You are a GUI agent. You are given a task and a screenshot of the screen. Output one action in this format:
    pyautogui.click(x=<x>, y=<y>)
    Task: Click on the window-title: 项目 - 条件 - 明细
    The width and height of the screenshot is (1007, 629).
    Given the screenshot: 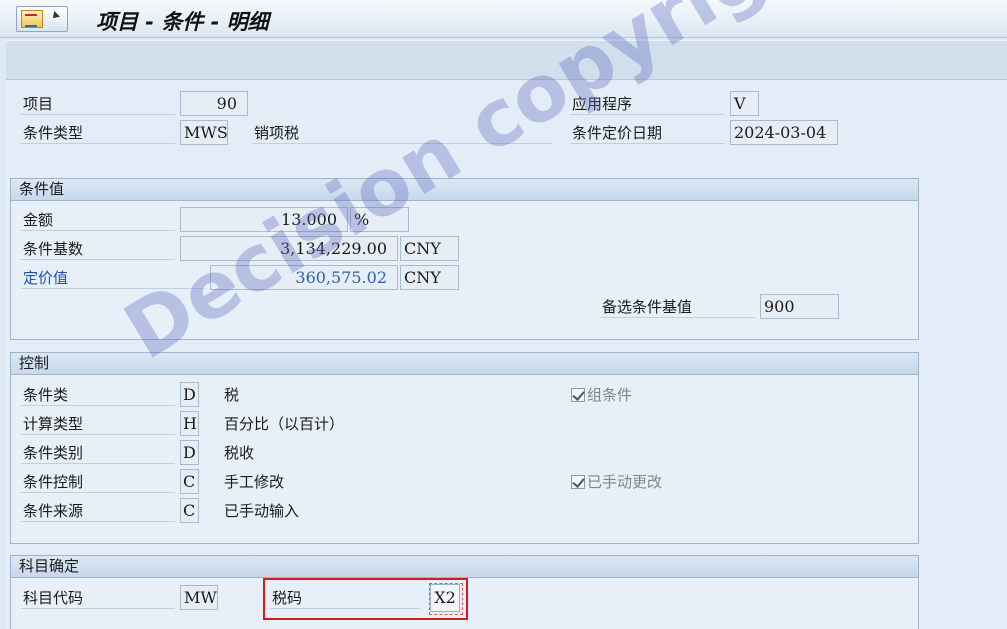 What is the action you would take?
    pyautogui.click(x=182, y=22)
    